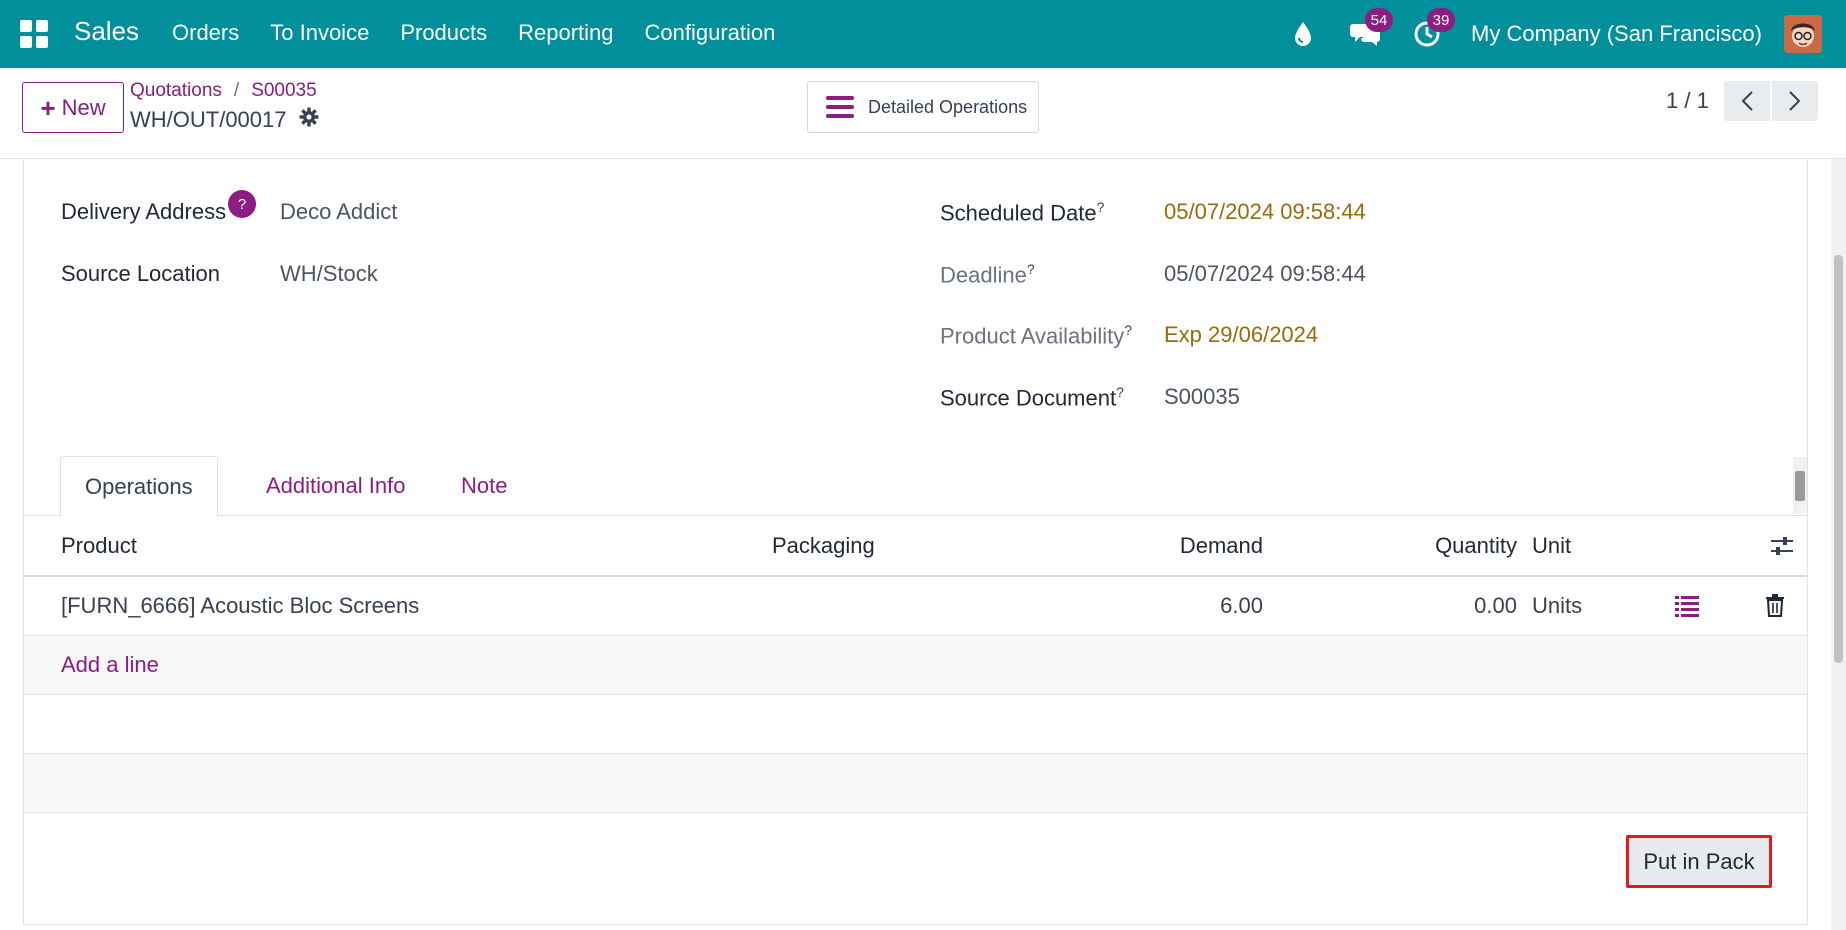 The width and height of the screenshot is (1846, 930). I want to click on clock-icon: 39, so click(1432, 30).